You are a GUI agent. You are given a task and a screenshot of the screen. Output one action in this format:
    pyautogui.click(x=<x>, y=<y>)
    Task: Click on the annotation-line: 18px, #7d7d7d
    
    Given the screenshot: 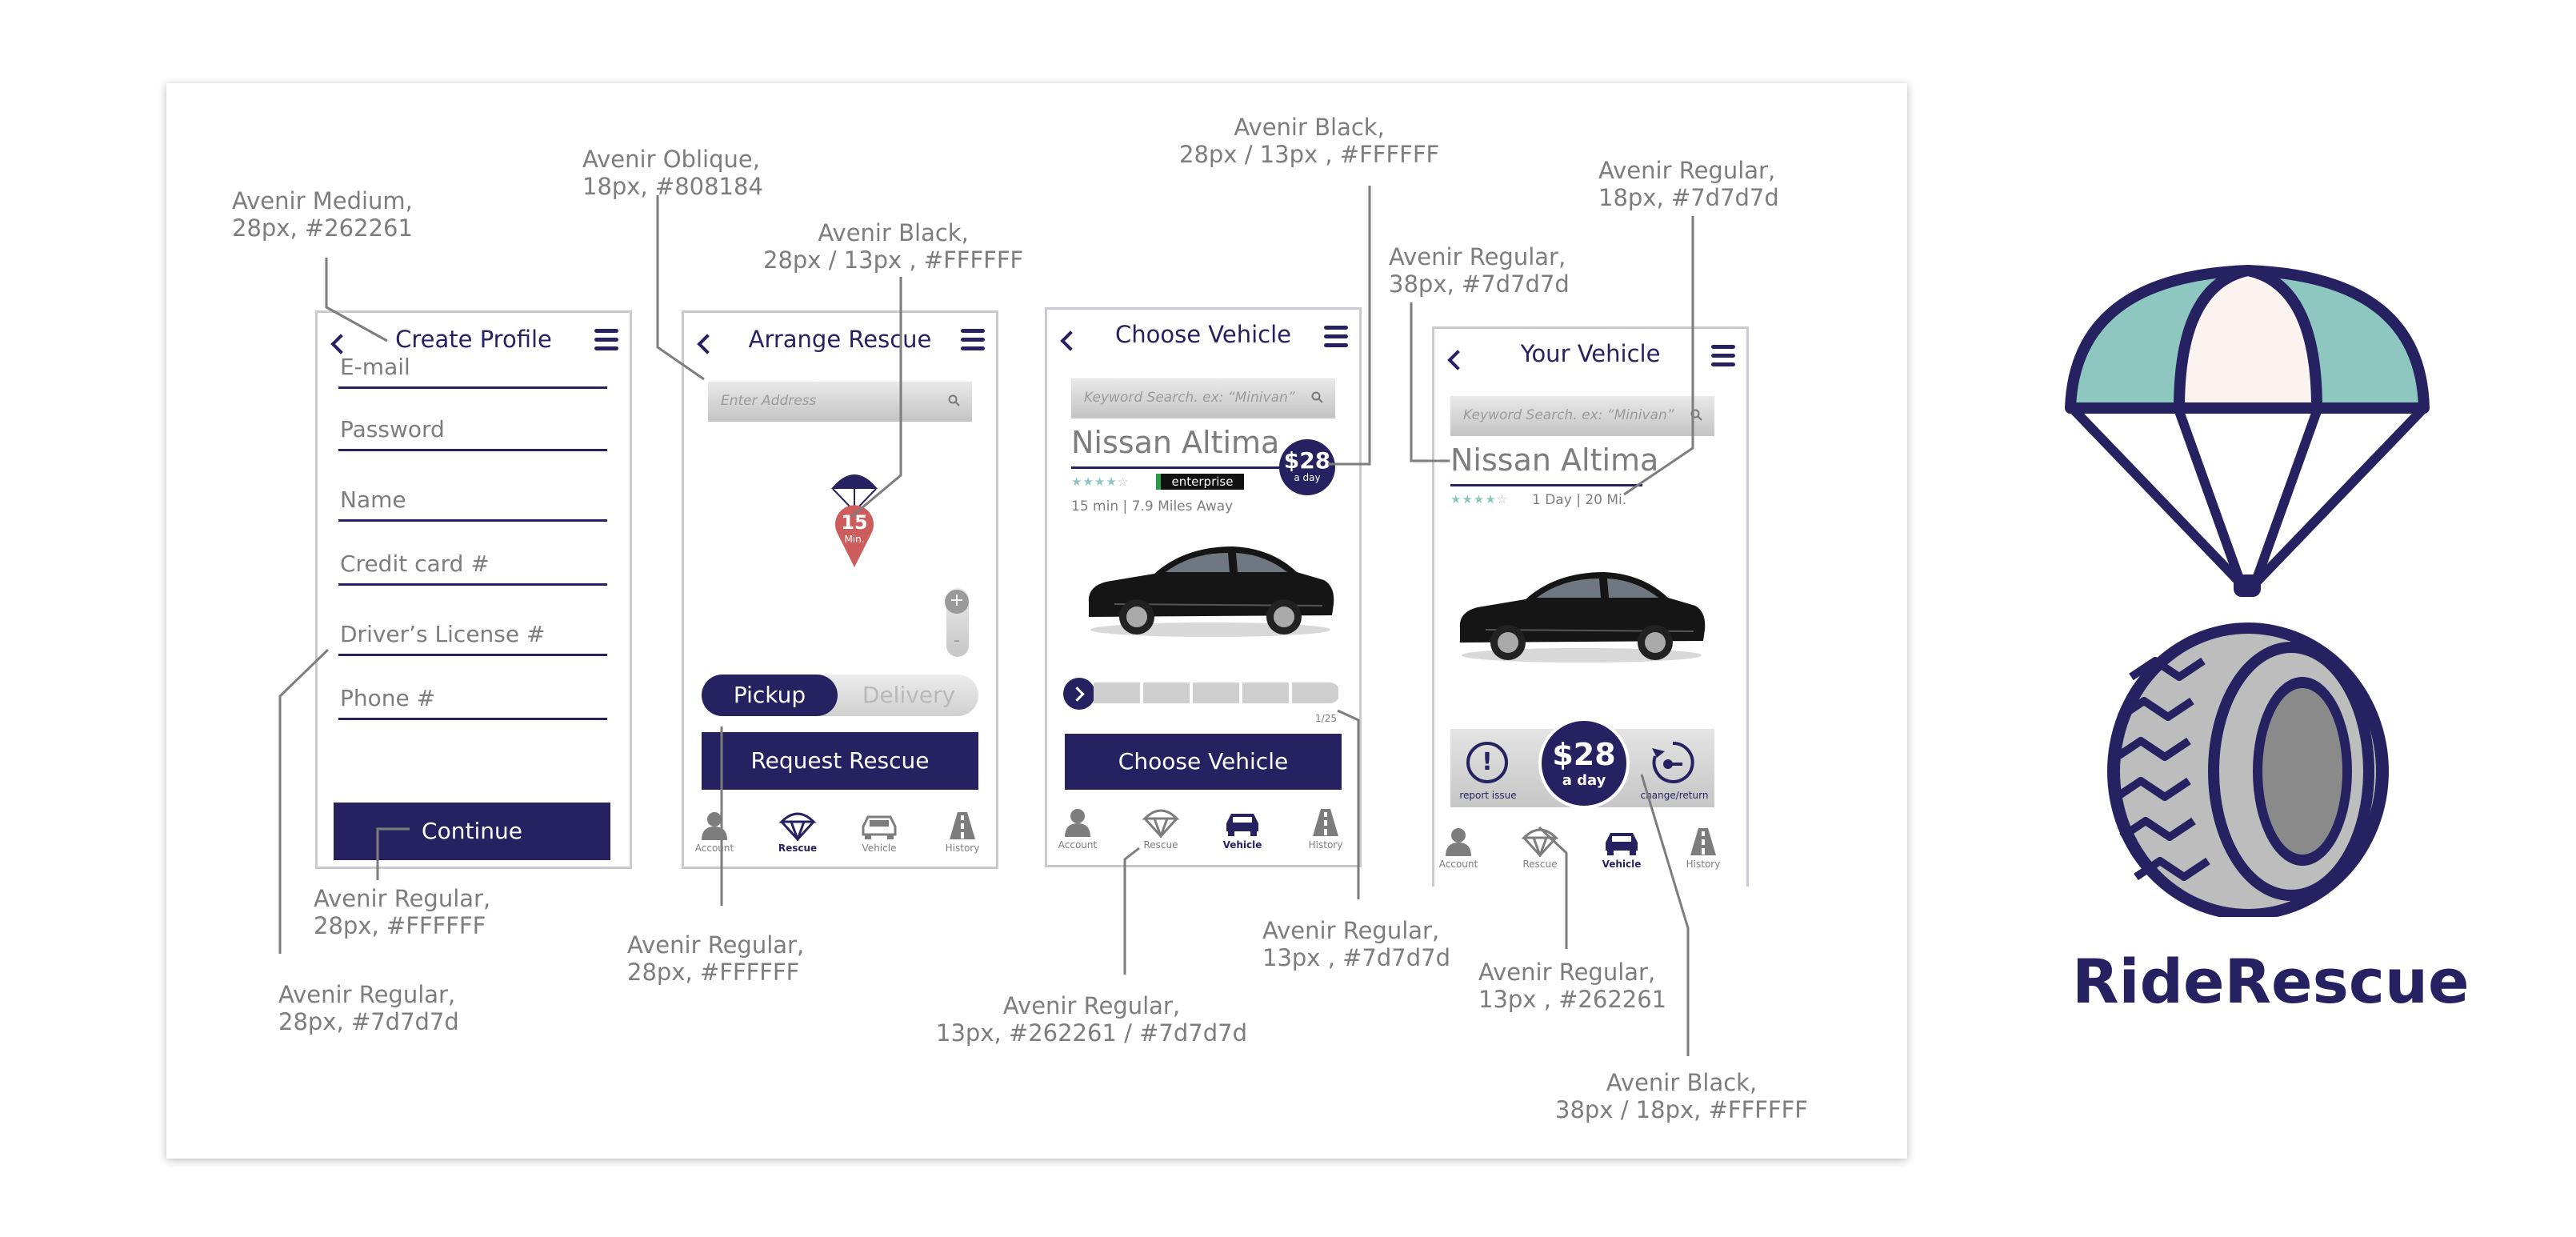 What is the action you would take?
    pyautogui.click(x=1688, y=197)
    